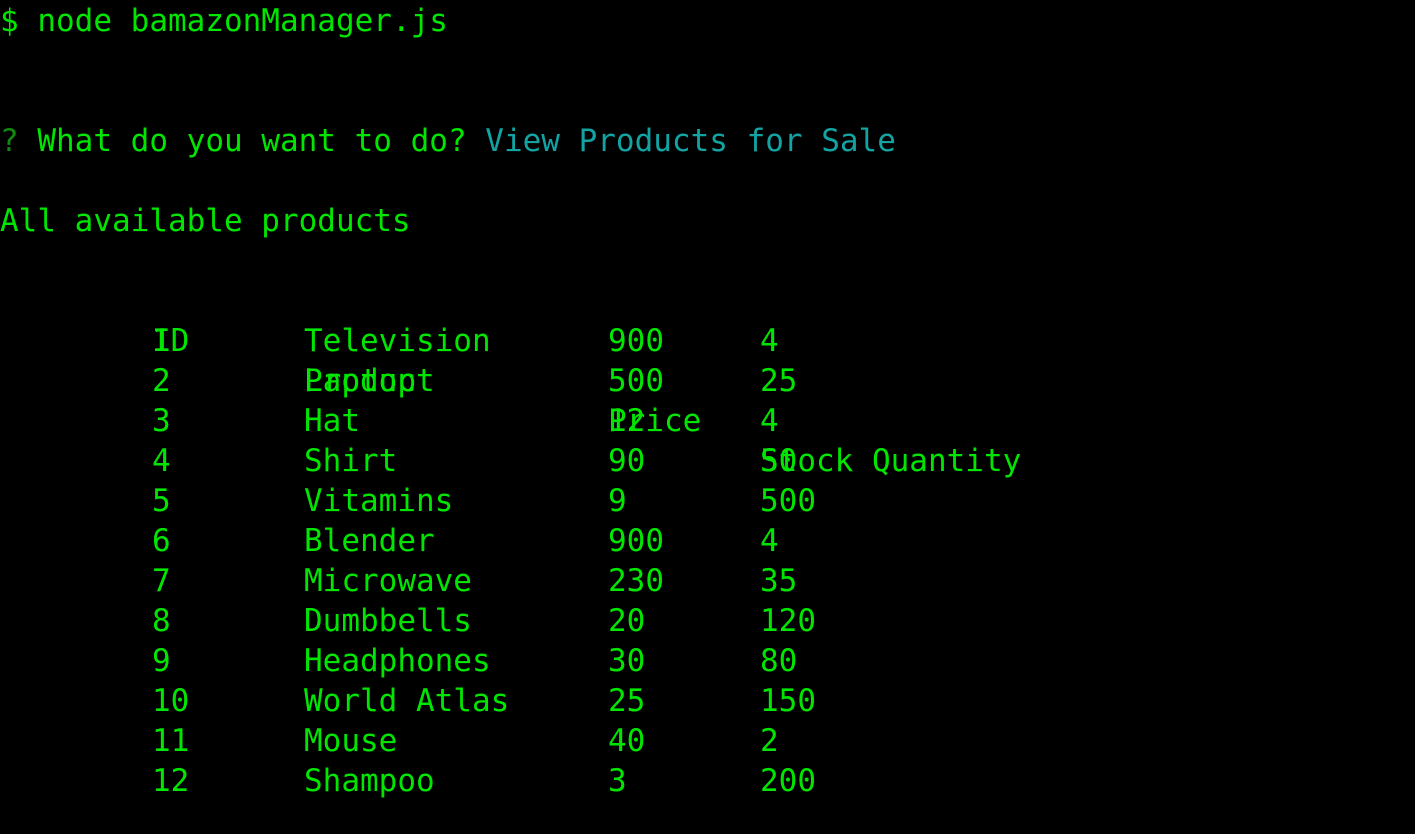 This screenshot has width=1415, height=834. I want to click on cell-stock-quantity: 35, so click(779, 581).